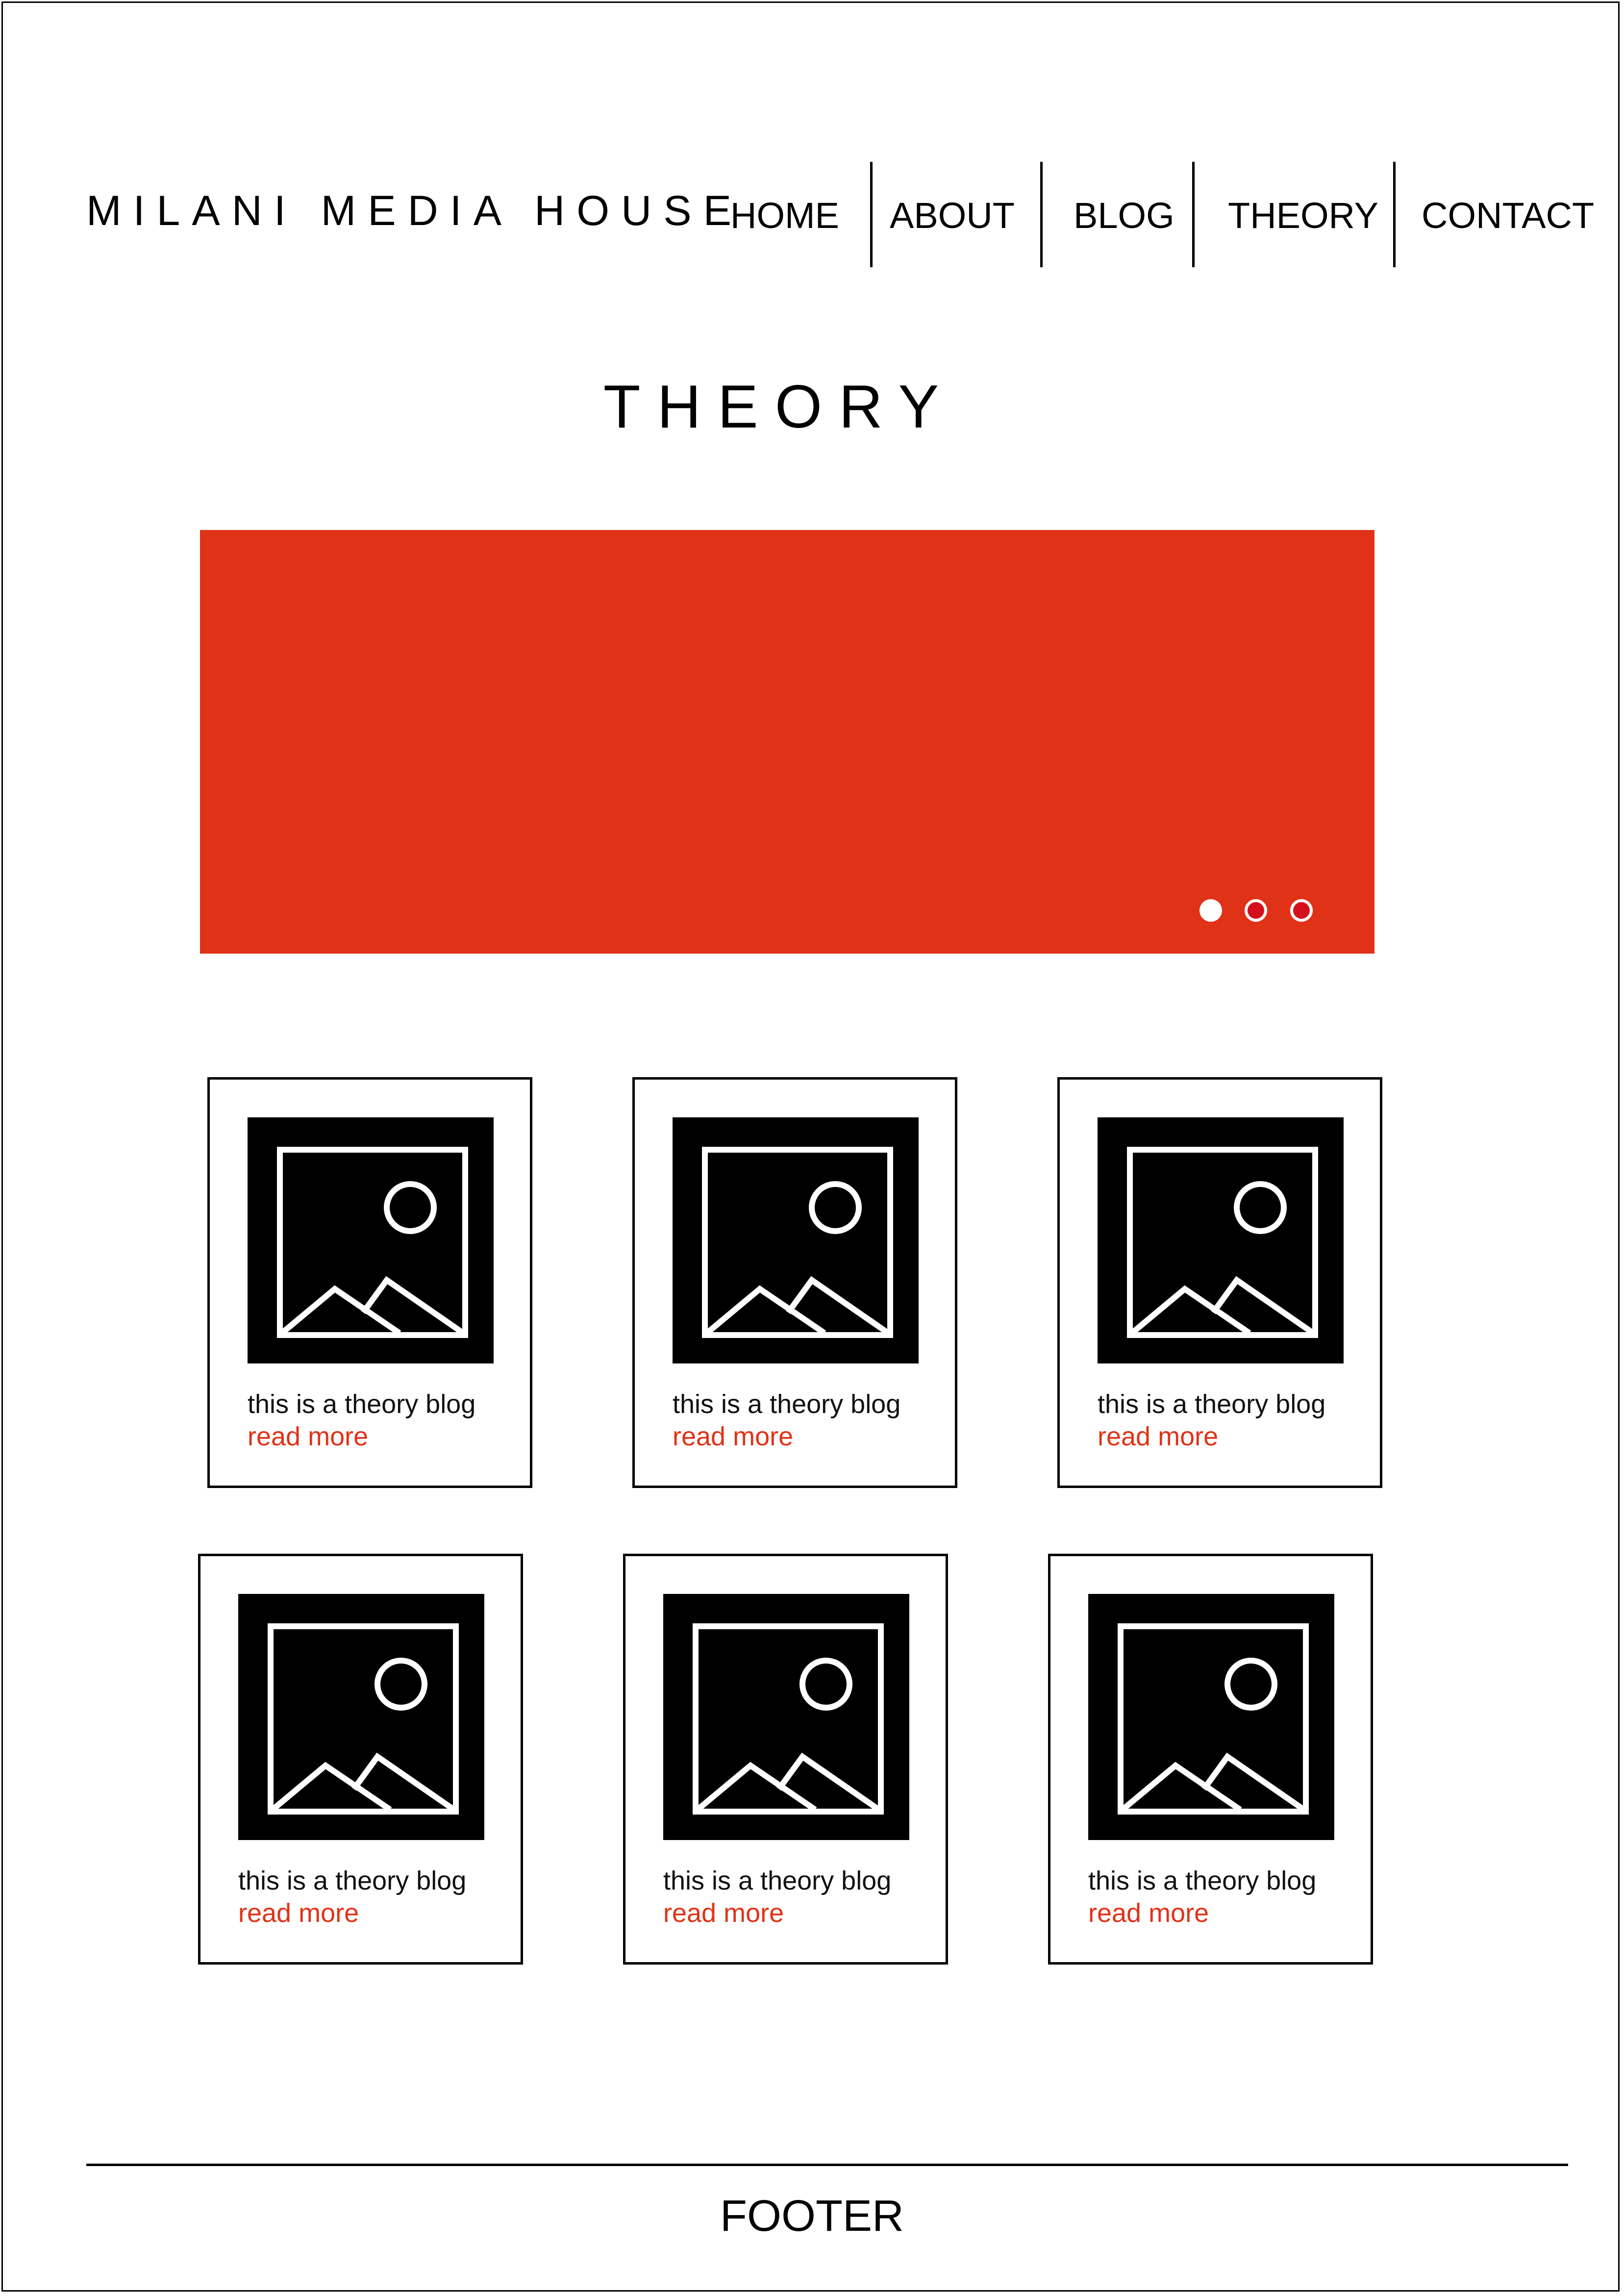 The image size is (1624, 2296). What do you see at coordinates (812, 2216) in the screenshot?
I see `footer: FOOTER` at bounding box center [812, 2216].